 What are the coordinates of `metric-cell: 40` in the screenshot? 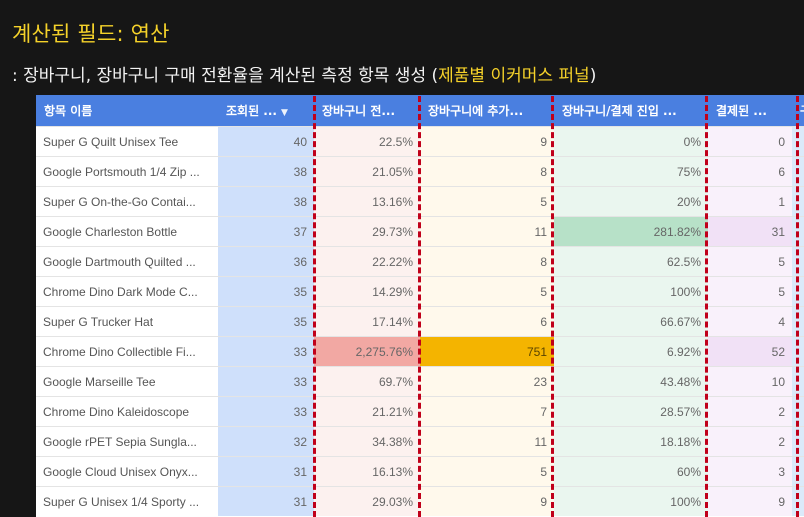 It's located at (266, 141).